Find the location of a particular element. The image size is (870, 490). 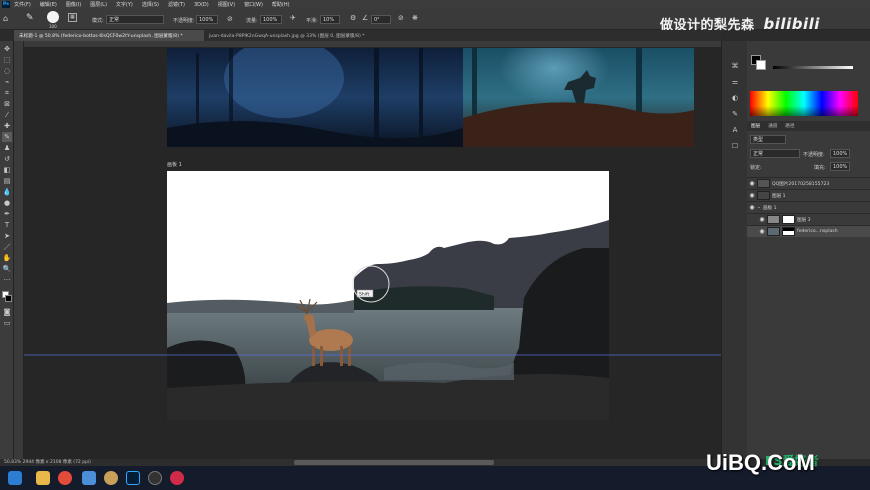

type-tool-icon: T is located at coordinates (7, 225).